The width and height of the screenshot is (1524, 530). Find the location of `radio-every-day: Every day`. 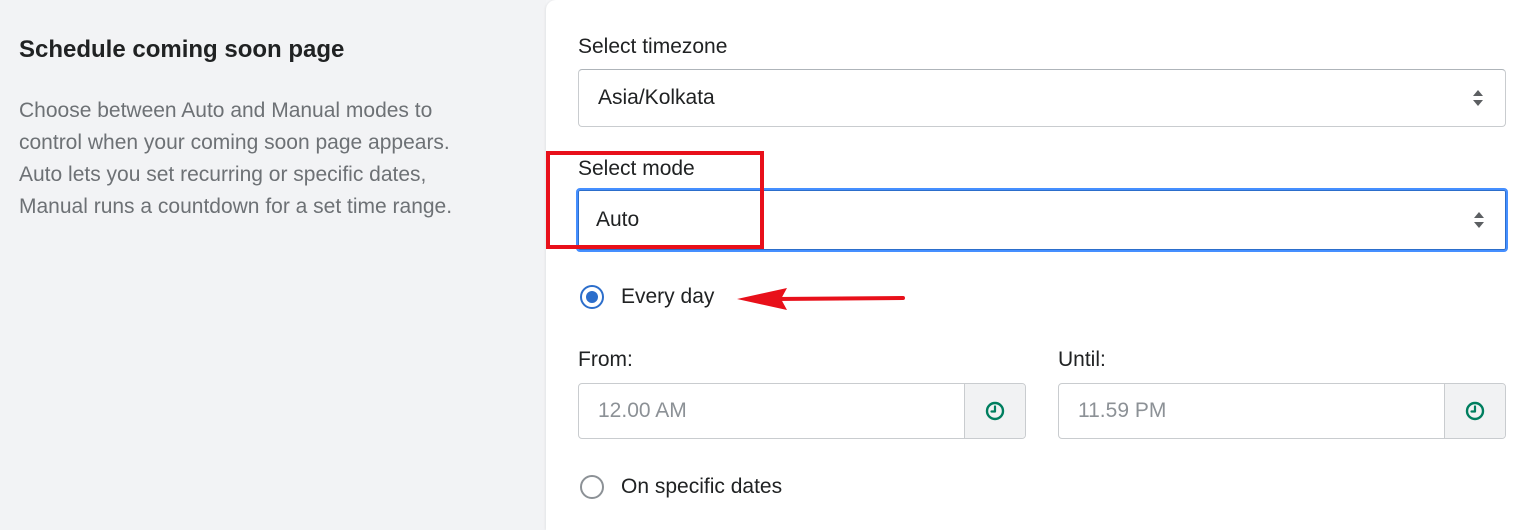

radio-every-day: Every day is located at coordinates (647, 297).